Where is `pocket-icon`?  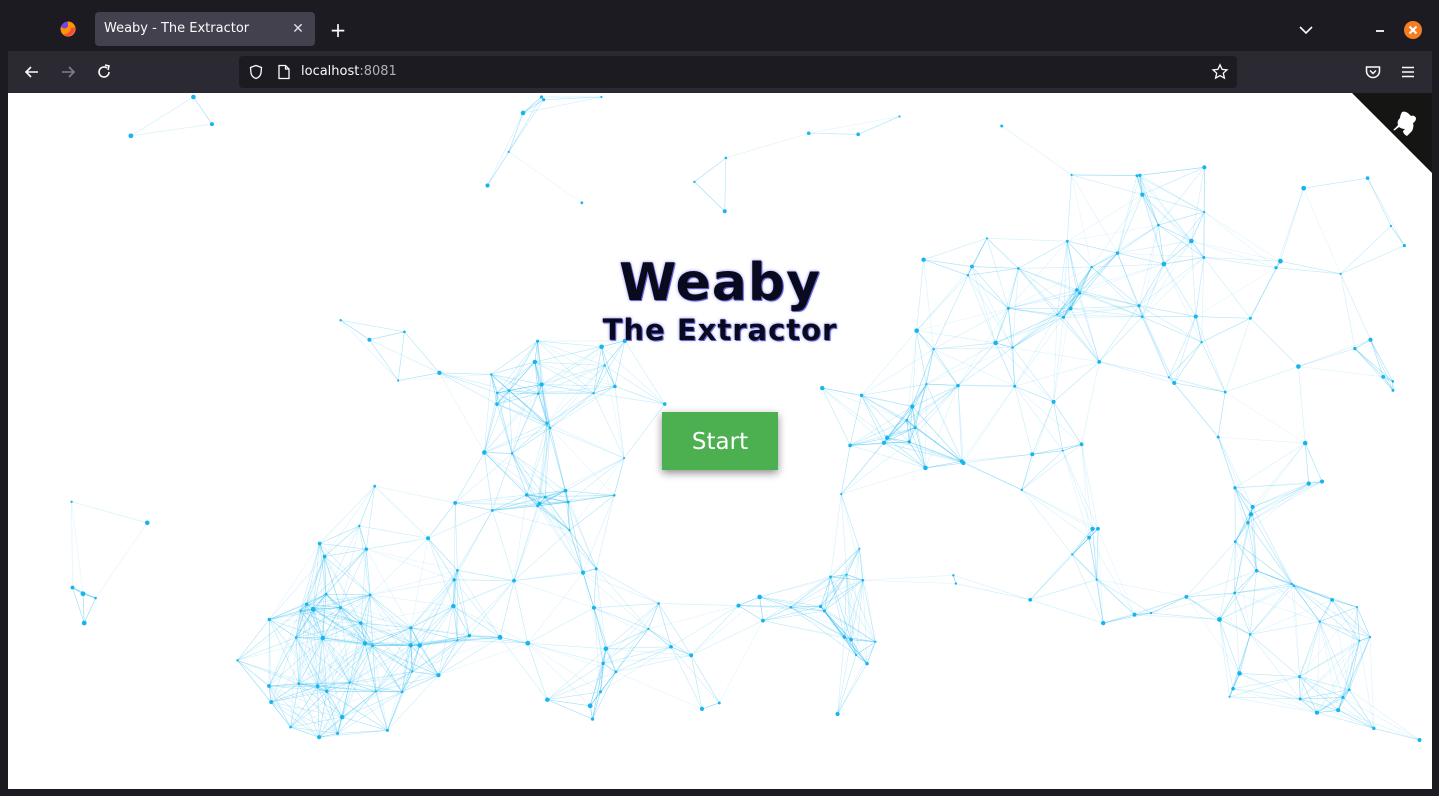 pocket-icon is located at coordinates (1373, 72).